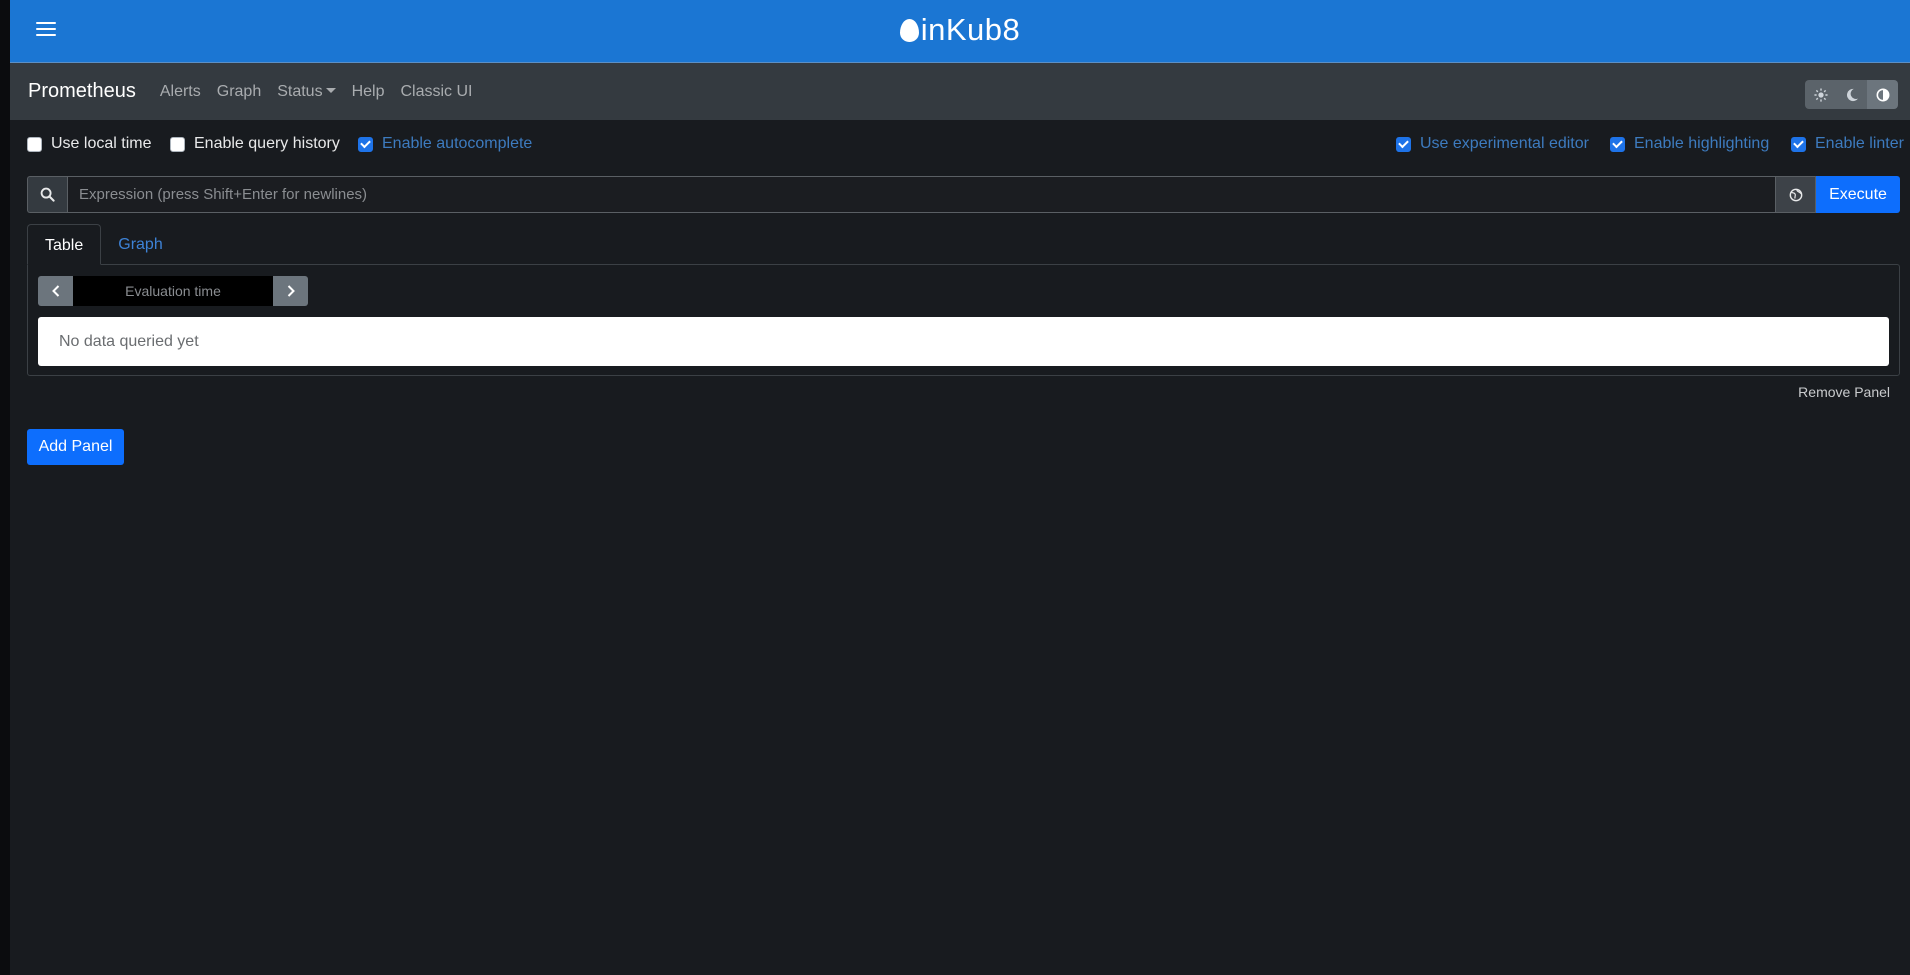  I want to click on nav-status-dropdown: Status, so click(306, 91).